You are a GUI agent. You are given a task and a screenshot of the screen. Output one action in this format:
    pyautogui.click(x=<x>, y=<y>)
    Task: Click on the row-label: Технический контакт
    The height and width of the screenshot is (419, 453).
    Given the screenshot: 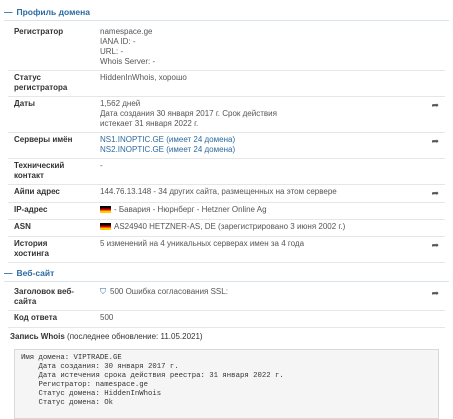 What is the action you would take?
    pyautogui.click(x=50, y=171)
    